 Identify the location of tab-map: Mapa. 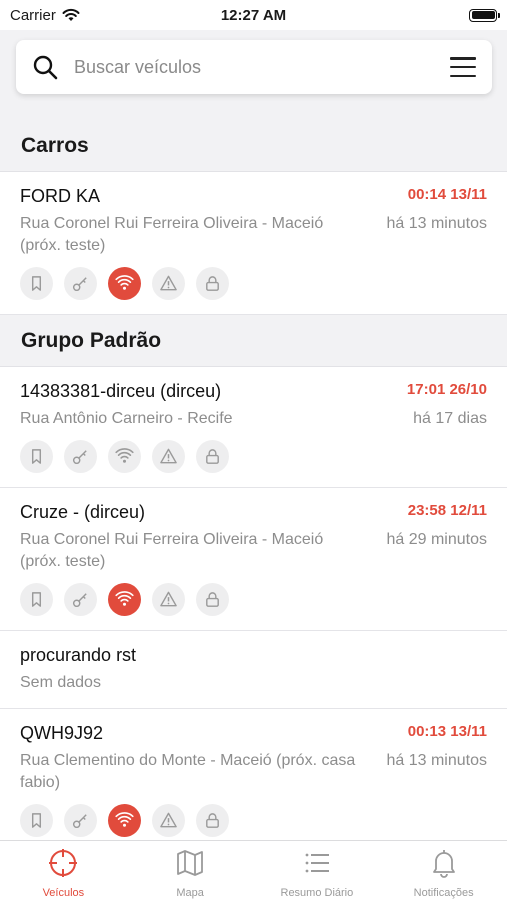
(190, 870).